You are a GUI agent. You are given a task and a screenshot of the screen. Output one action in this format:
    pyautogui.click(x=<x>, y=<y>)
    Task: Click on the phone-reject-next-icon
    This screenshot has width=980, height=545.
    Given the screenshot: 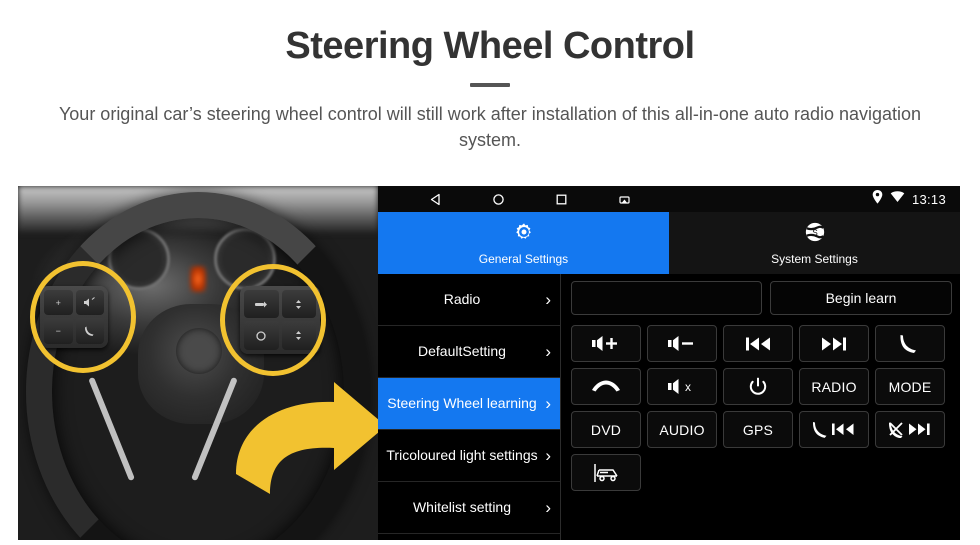 What is the action you would take?
    pyautogui.click(x=910, y=429)
    